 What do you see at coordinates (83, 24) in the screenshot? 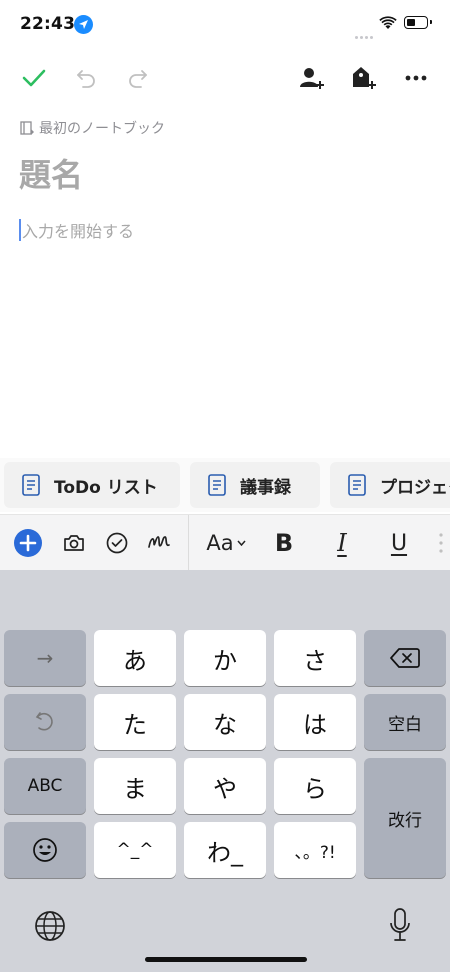
I see `location-icon` at bounding box center [83, 24].